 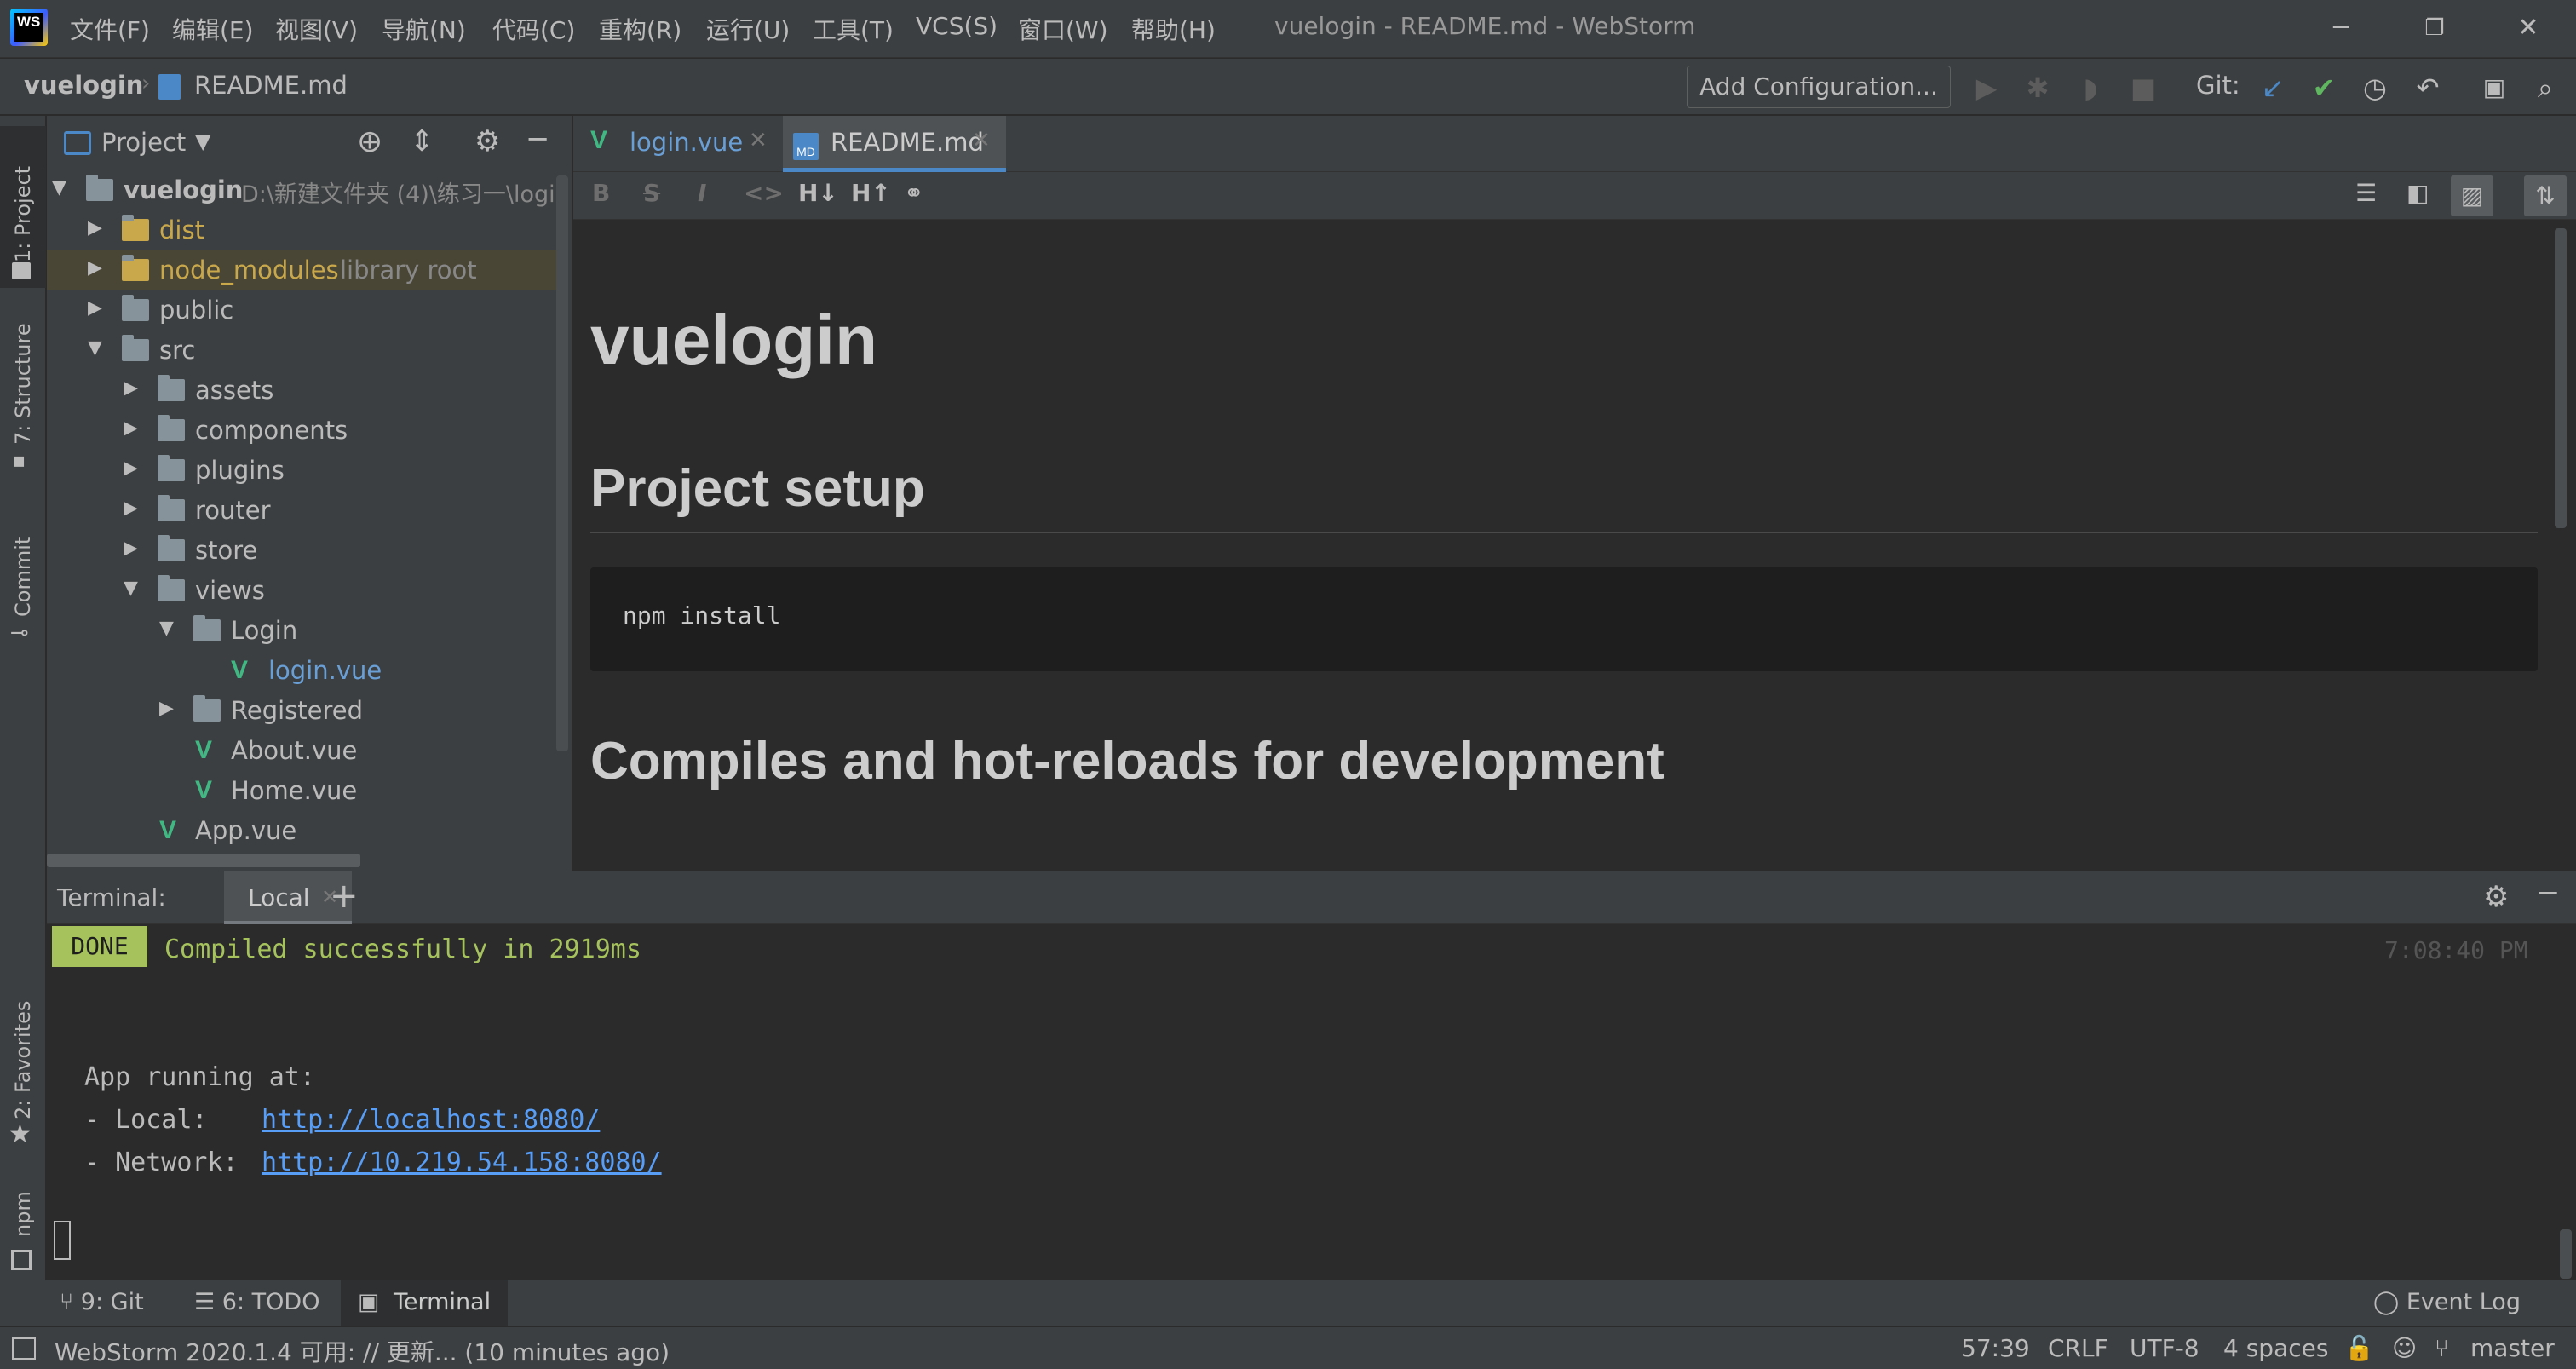 What do you see at coordinates (256, 1302) in the screenshot?
I see `tab-todo: ☰ 6: TODO` at bounding box center [256, 1302].